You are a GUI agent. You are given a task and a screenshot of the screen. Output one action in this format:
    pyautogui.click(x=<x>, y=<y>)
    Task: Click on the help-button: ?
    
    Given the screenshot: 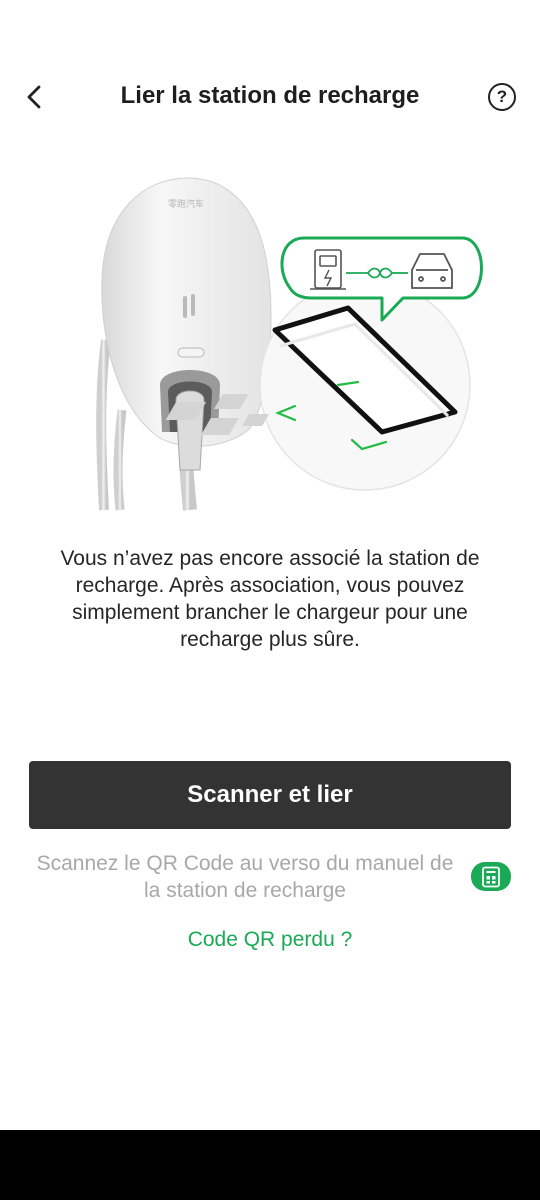 What is the action you would take?
    pyautogui.click(x=502, y=97)
    